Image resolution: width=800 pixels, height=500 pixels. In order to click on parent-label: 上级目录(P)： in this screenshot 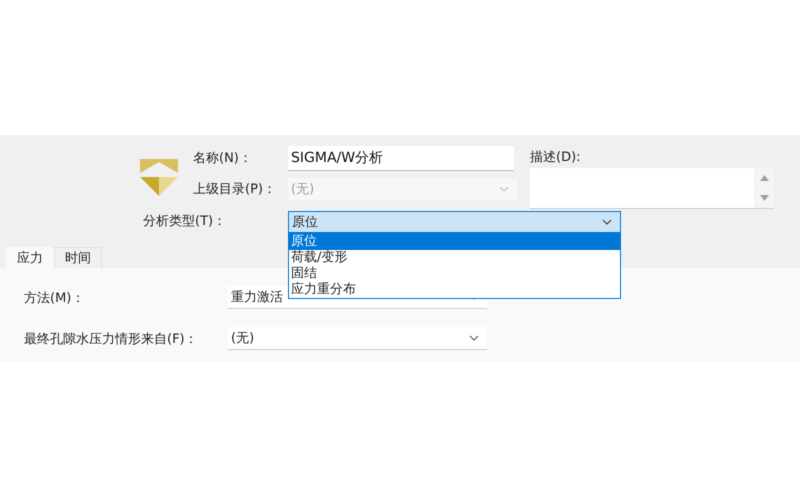, I will do `click(235, 190)`.